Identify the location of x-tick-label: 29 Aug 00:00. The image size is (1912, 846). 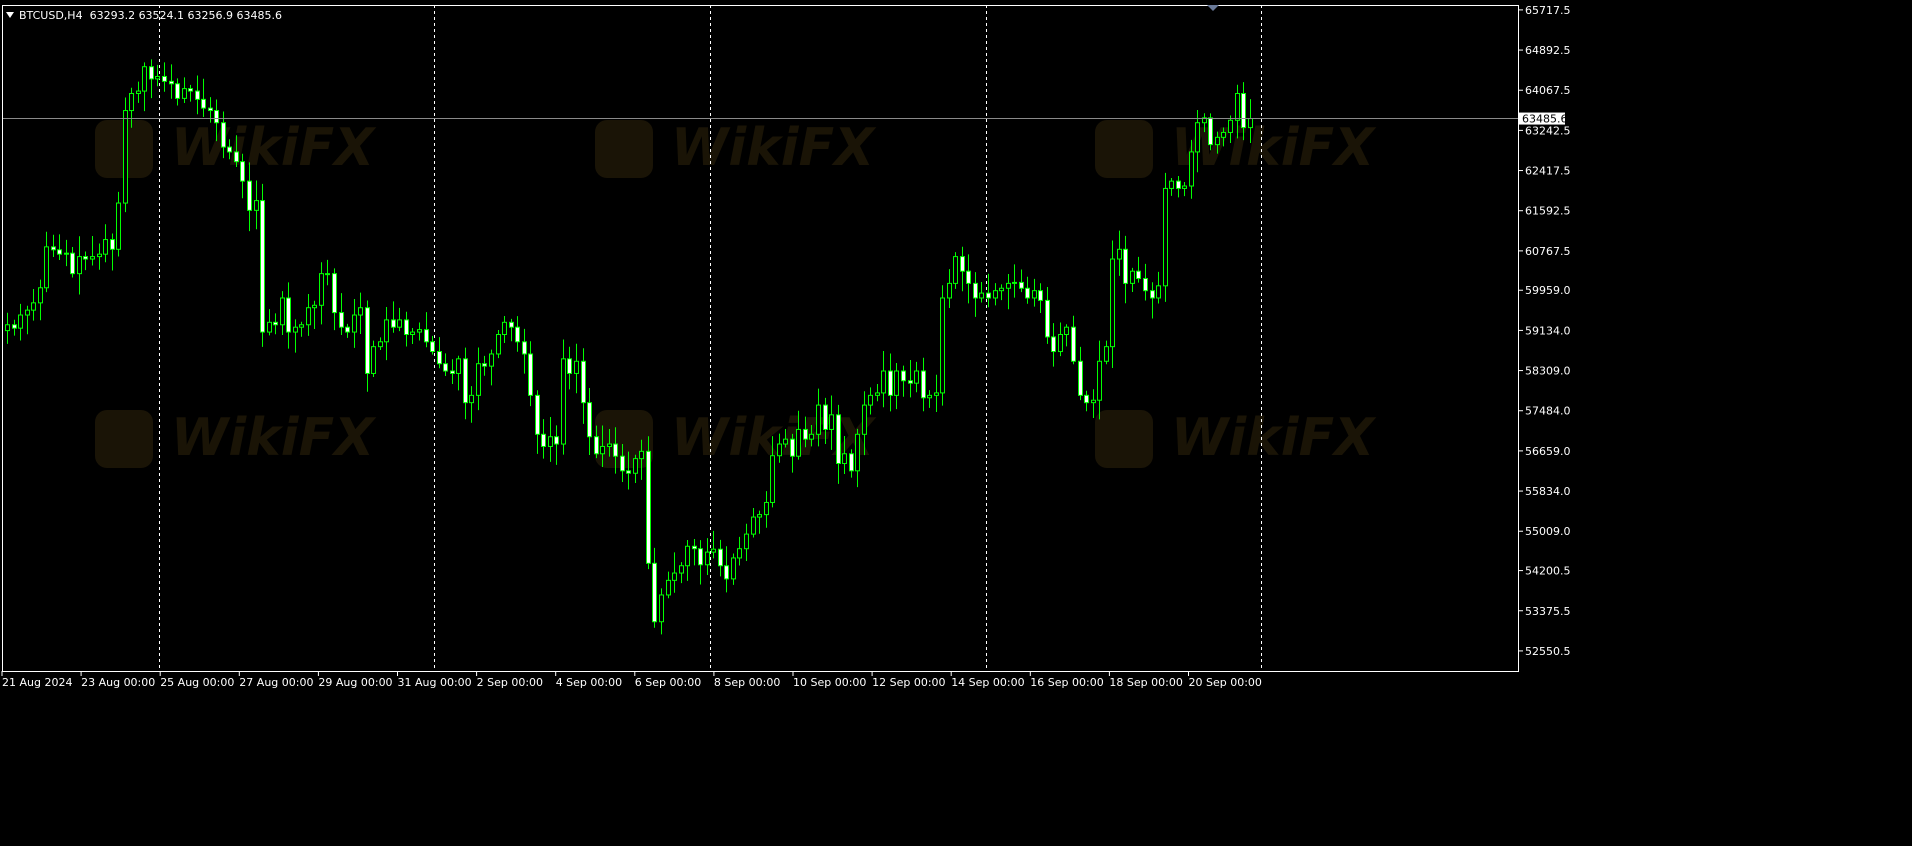
(355, 682).